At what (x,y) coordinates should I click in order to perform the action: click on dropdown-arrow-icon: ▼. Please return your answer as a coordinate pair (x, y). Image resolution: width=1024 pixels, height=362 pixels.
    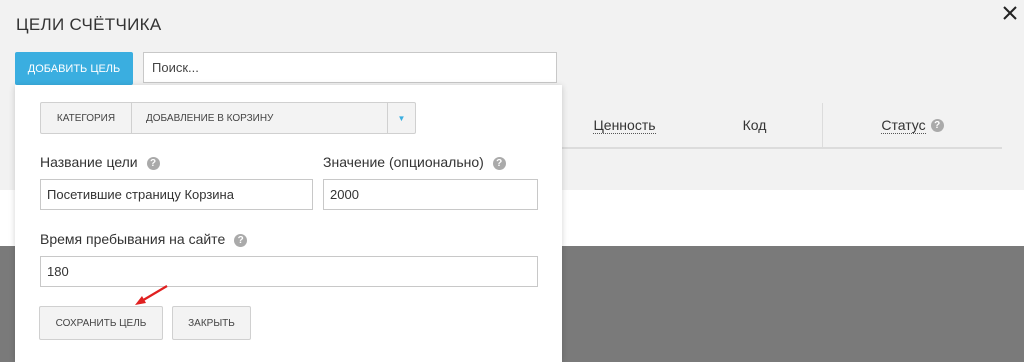
    Looking at the image, I should click on (401, 118).